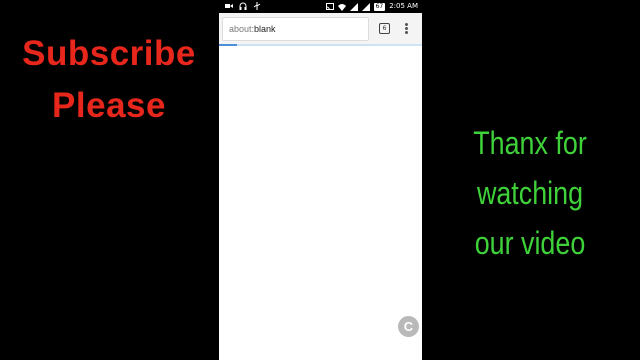 The width and height of the screenshot is (640, 360). Describe the element at coordinates (329, 6) in the screenshot. I see `cast-icon` at that location.